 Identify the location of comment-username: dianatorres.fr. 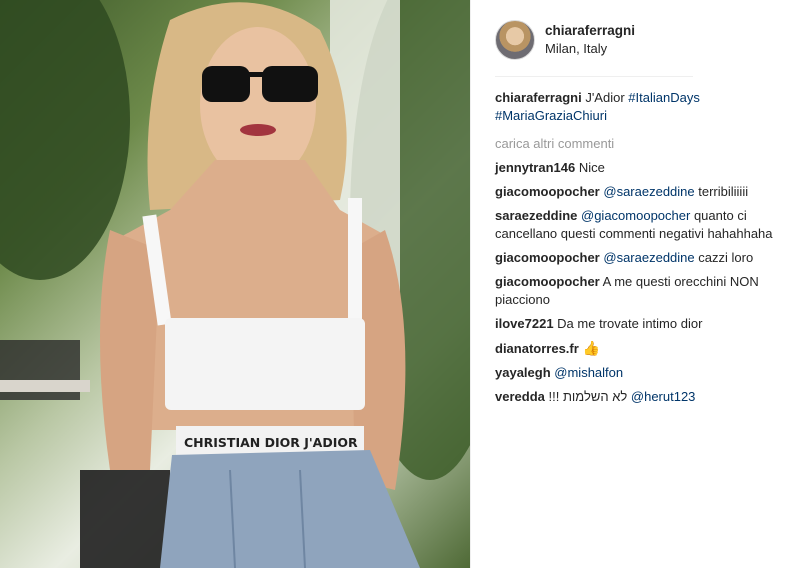
(537, 348).